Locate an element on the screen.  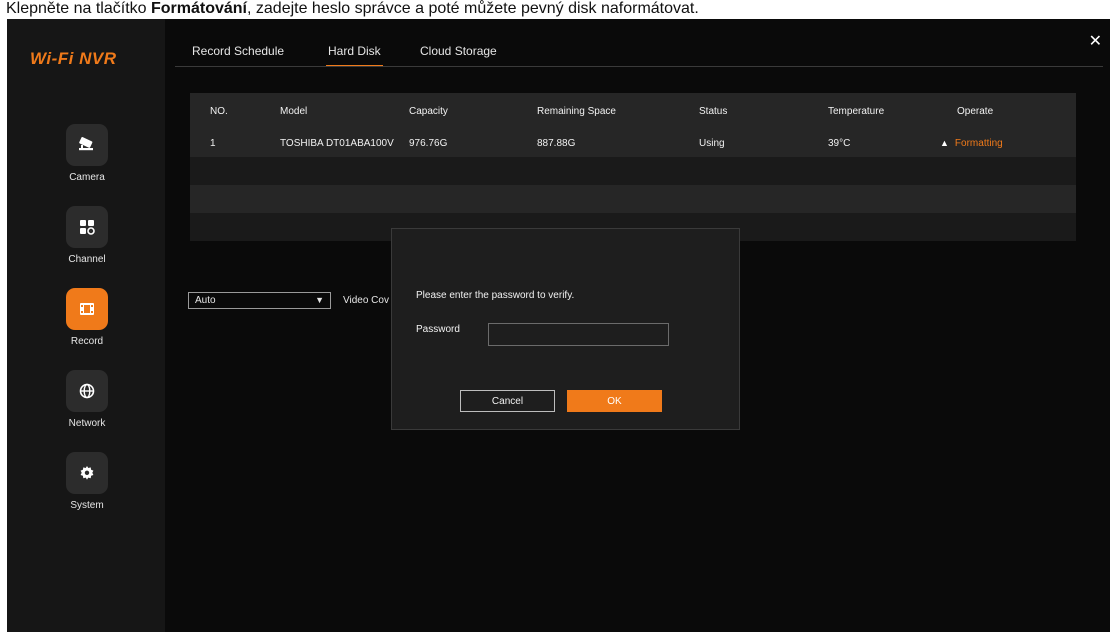
sidebar: Wi-Fi NVR Camera Channel Record Network is located at coordinates (86, 325).